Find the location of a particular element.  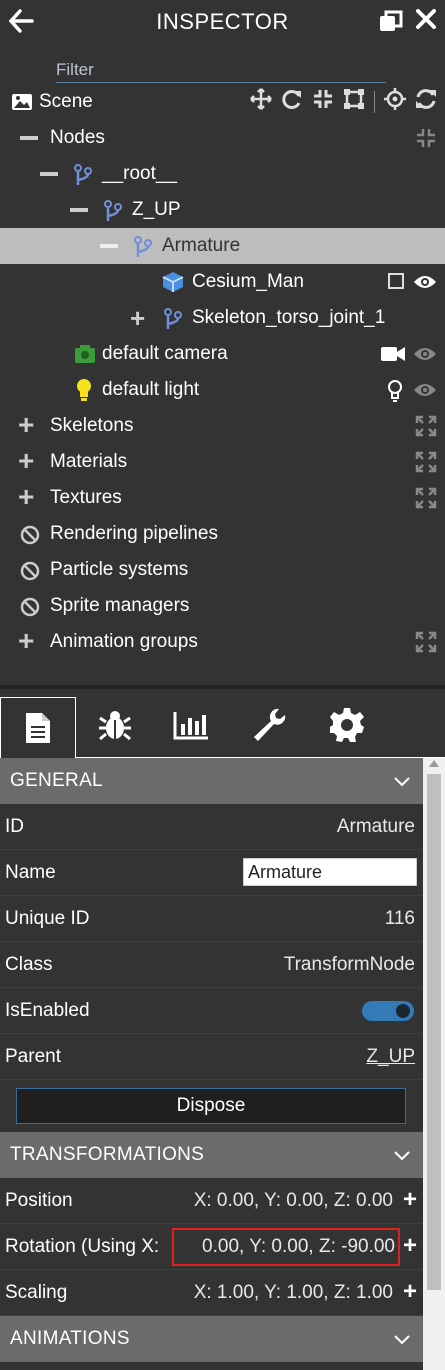

tree-section-skeletons: + Skeletons is located at coordinates (222, 426).